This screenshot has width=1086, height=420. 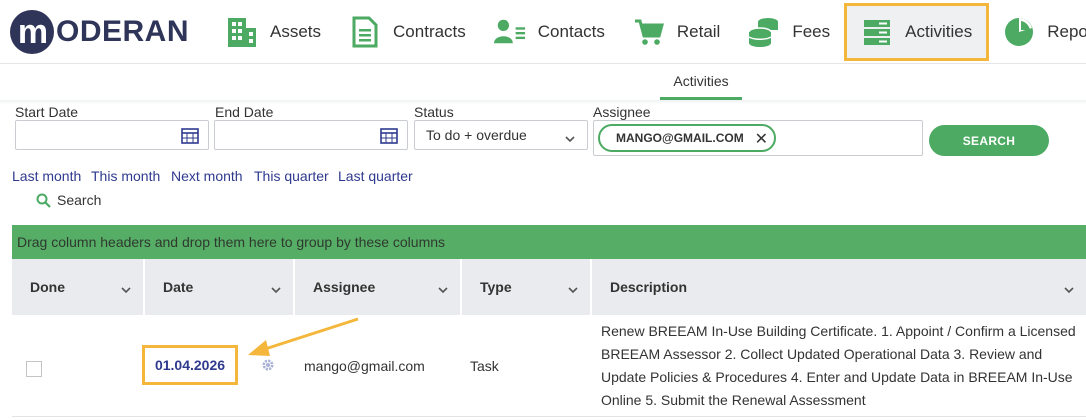 What do you see at coordinates (496, 287) in the screenshot?
I see `column-title-type: Type` at bounding box center [496, 287].